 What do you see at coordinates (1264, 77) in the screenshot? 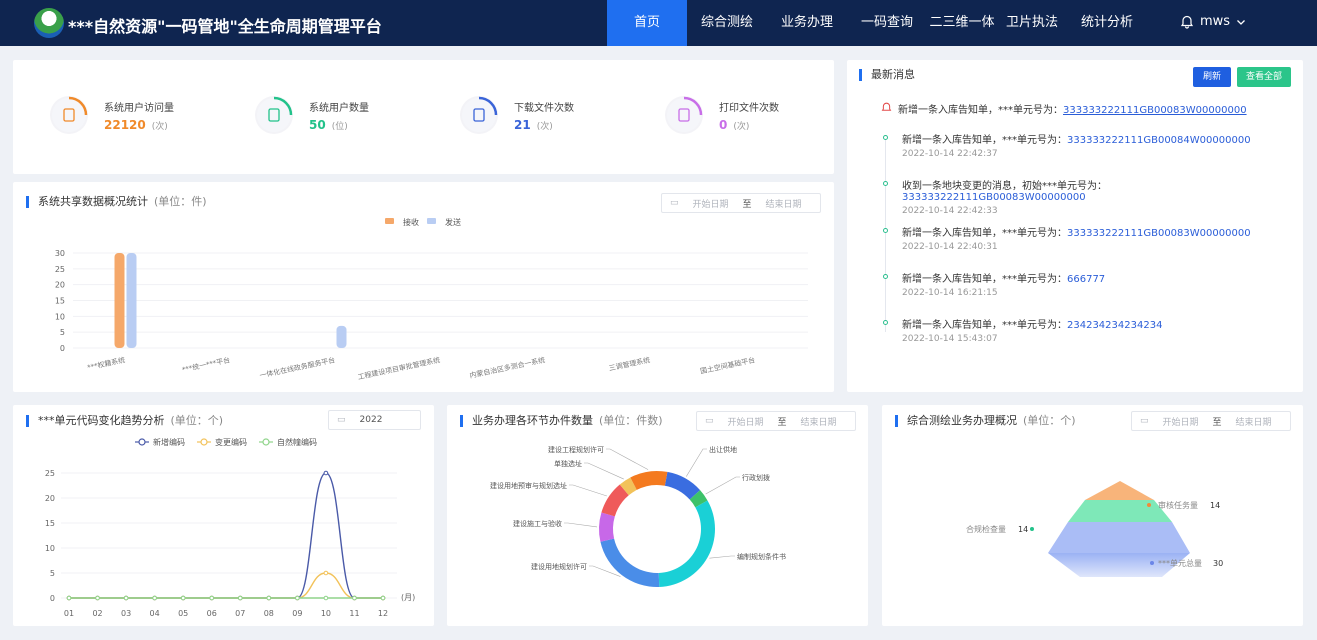
I see `view-all-button: 查看全部` at bounding box center [1264, 77].